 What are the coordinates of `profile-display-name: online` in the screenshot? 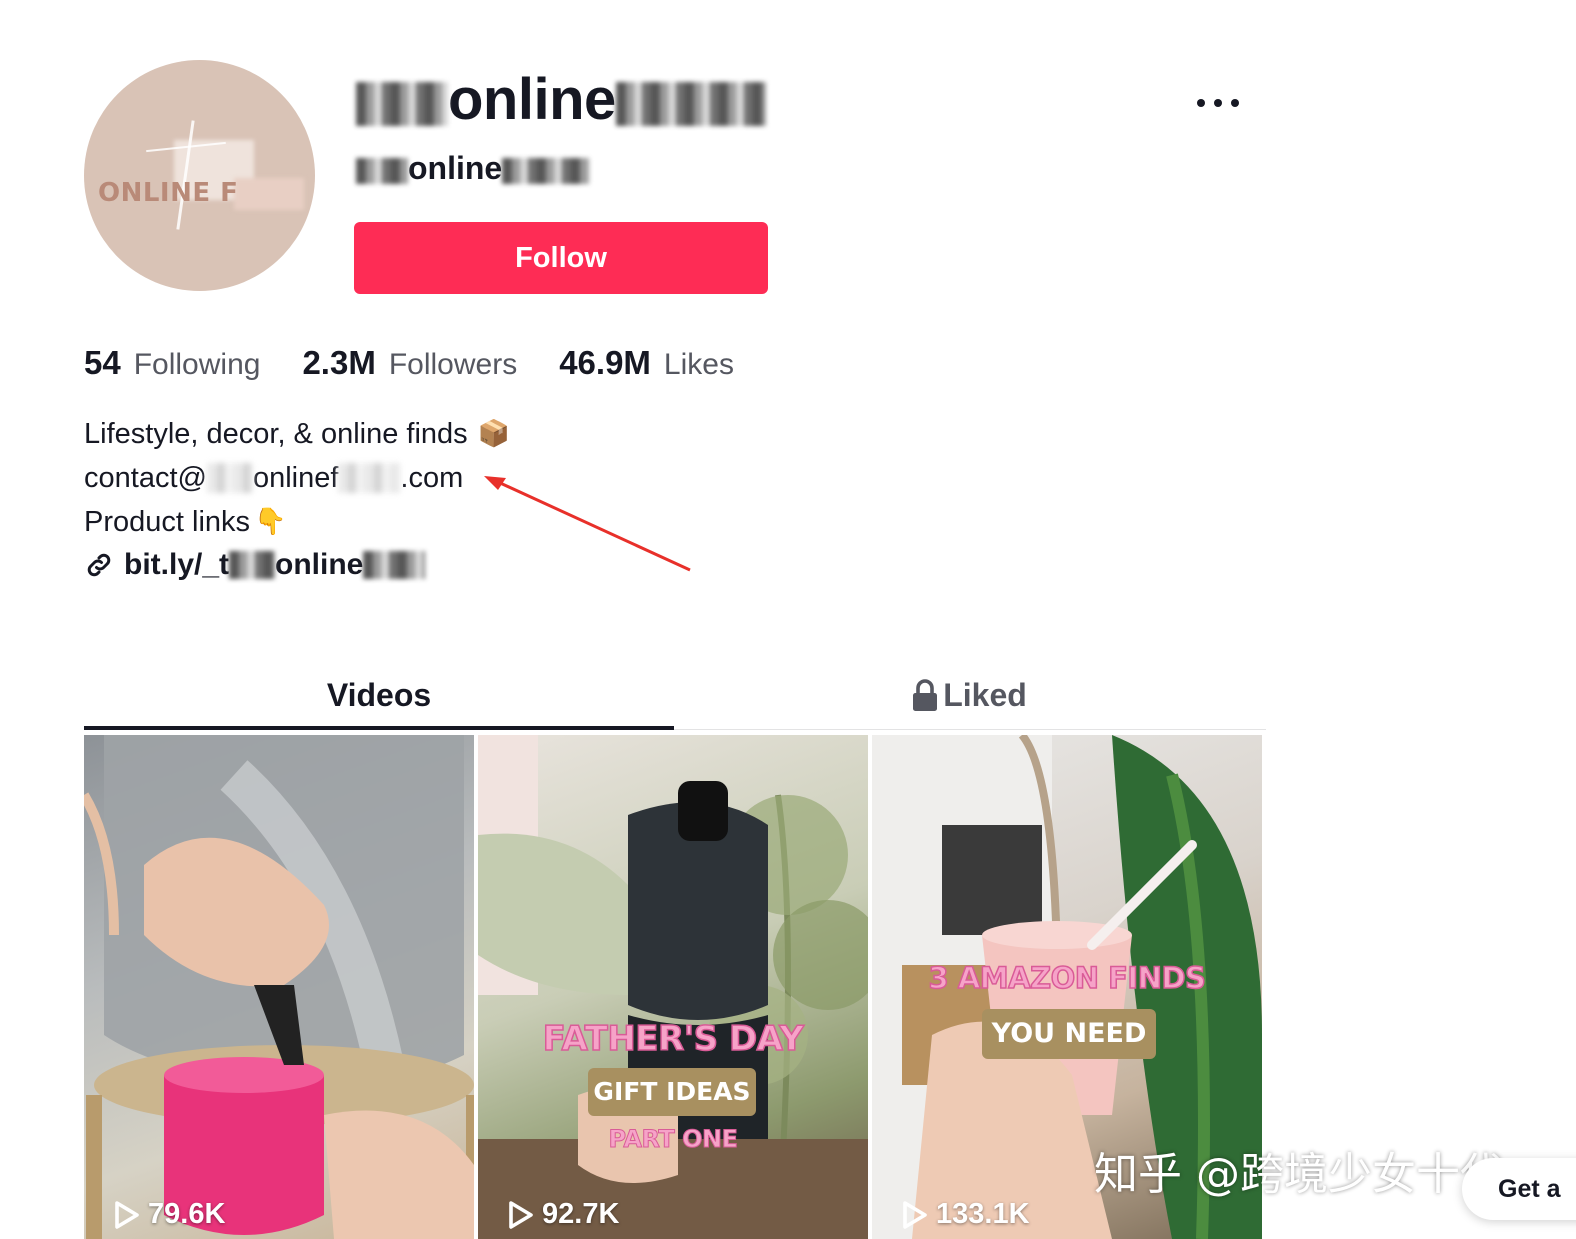 It's located at (561, 99).